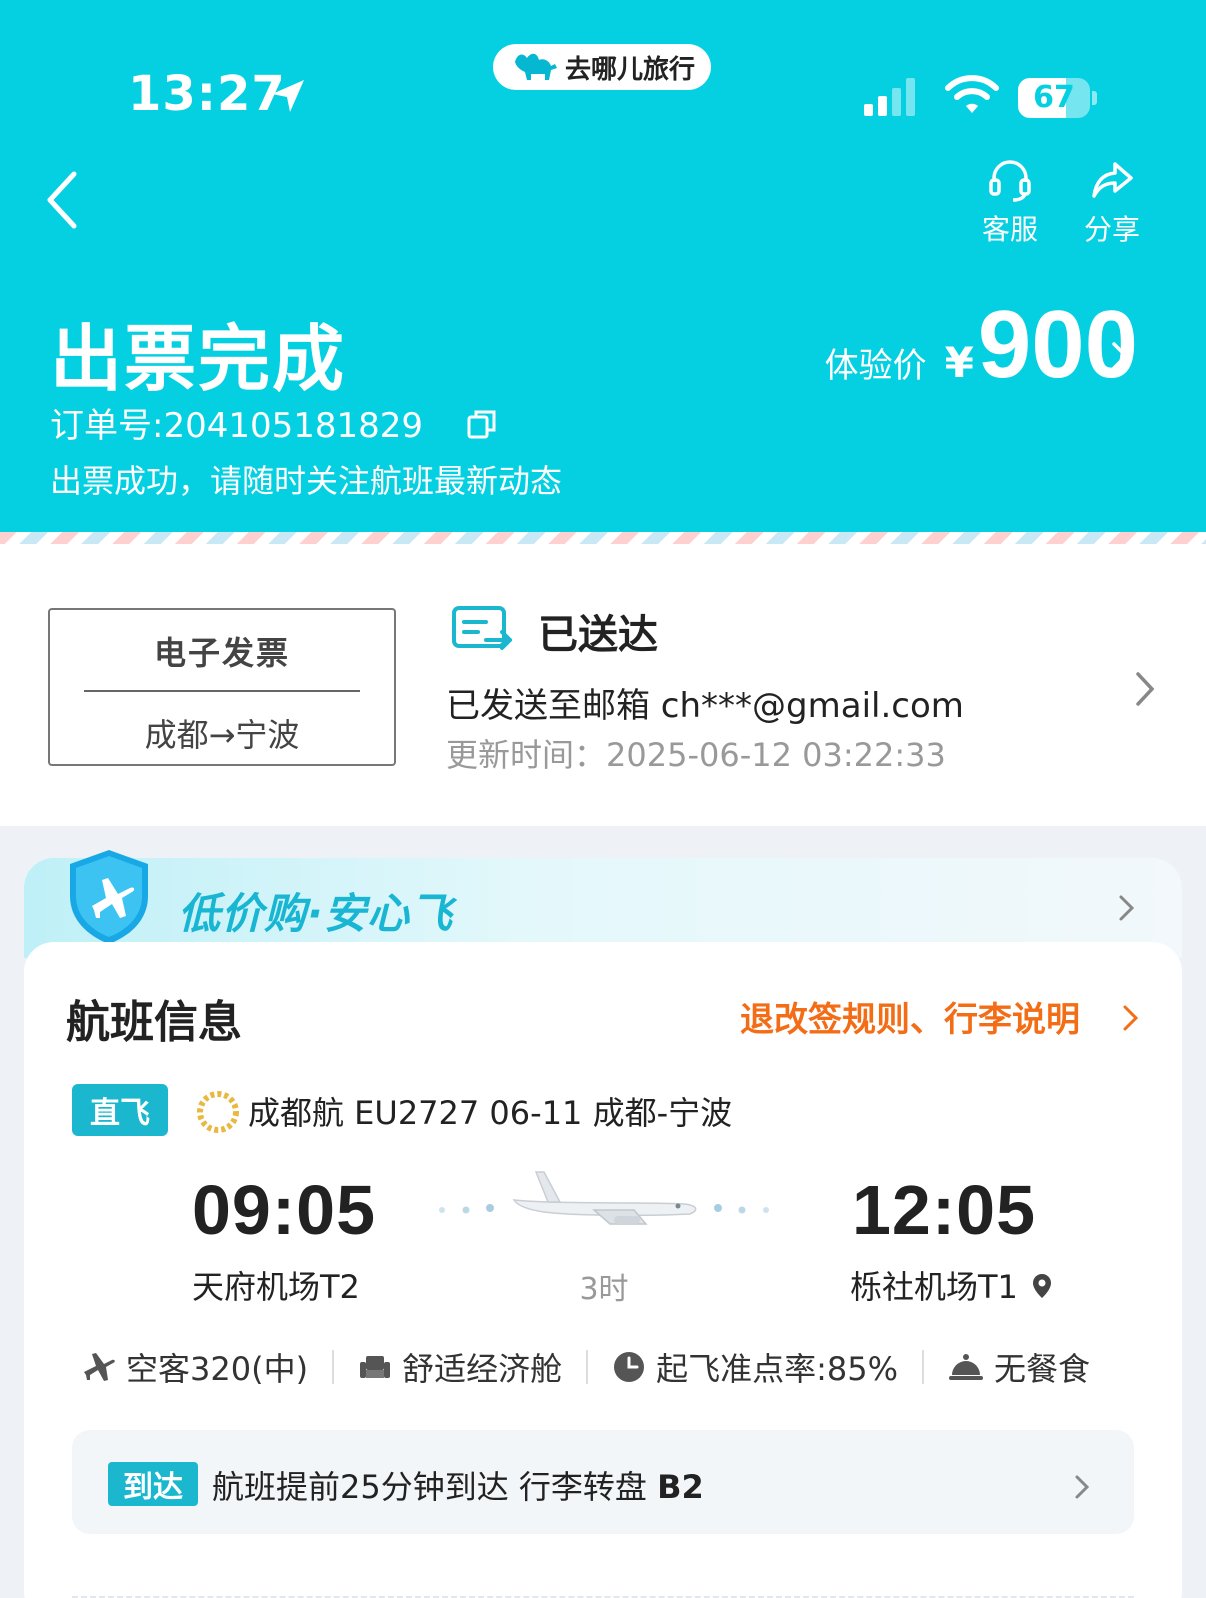  What do you see at coordinates (1010, 181) in the screenshot?
I see `headset-icon` at bounding box center [1010, 181].